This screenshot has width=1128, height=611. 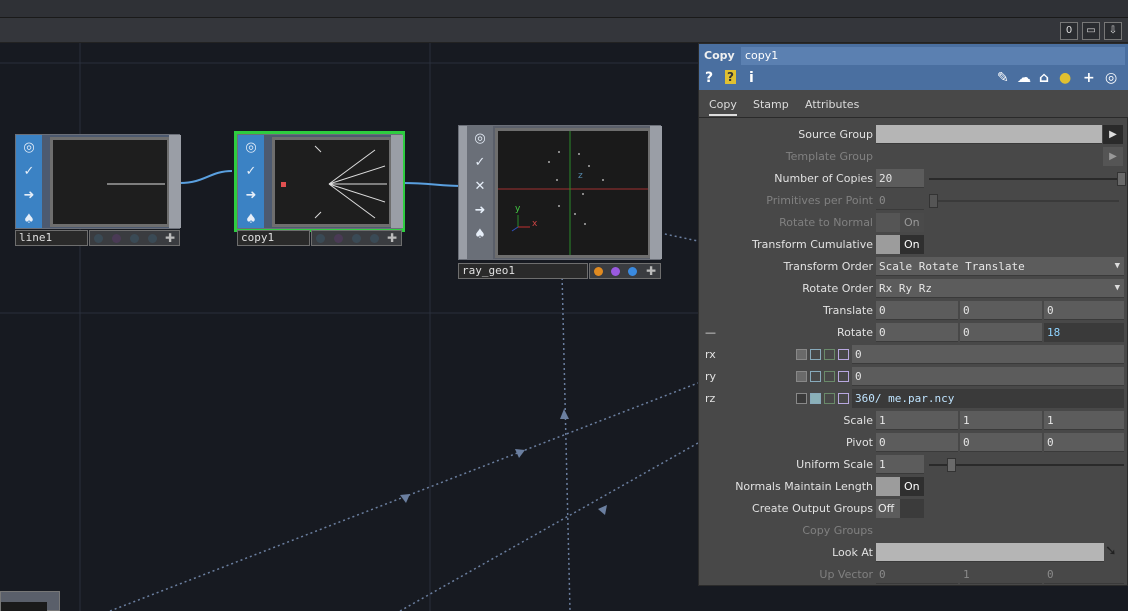 I want to click on ry-field: 0, so click(x=988, y=376).